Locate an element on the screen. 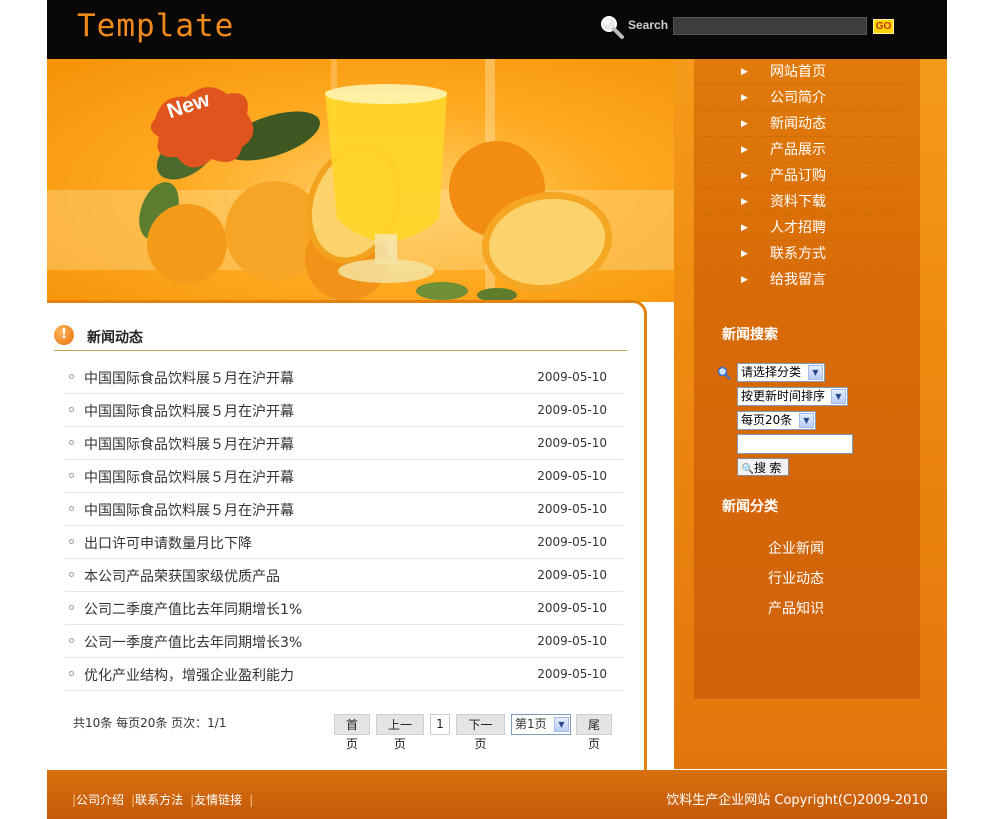 Image resolution: width=995 pixels, height=819 pixels. content-title: 新闻动态 is located at coordinates (115, 338).